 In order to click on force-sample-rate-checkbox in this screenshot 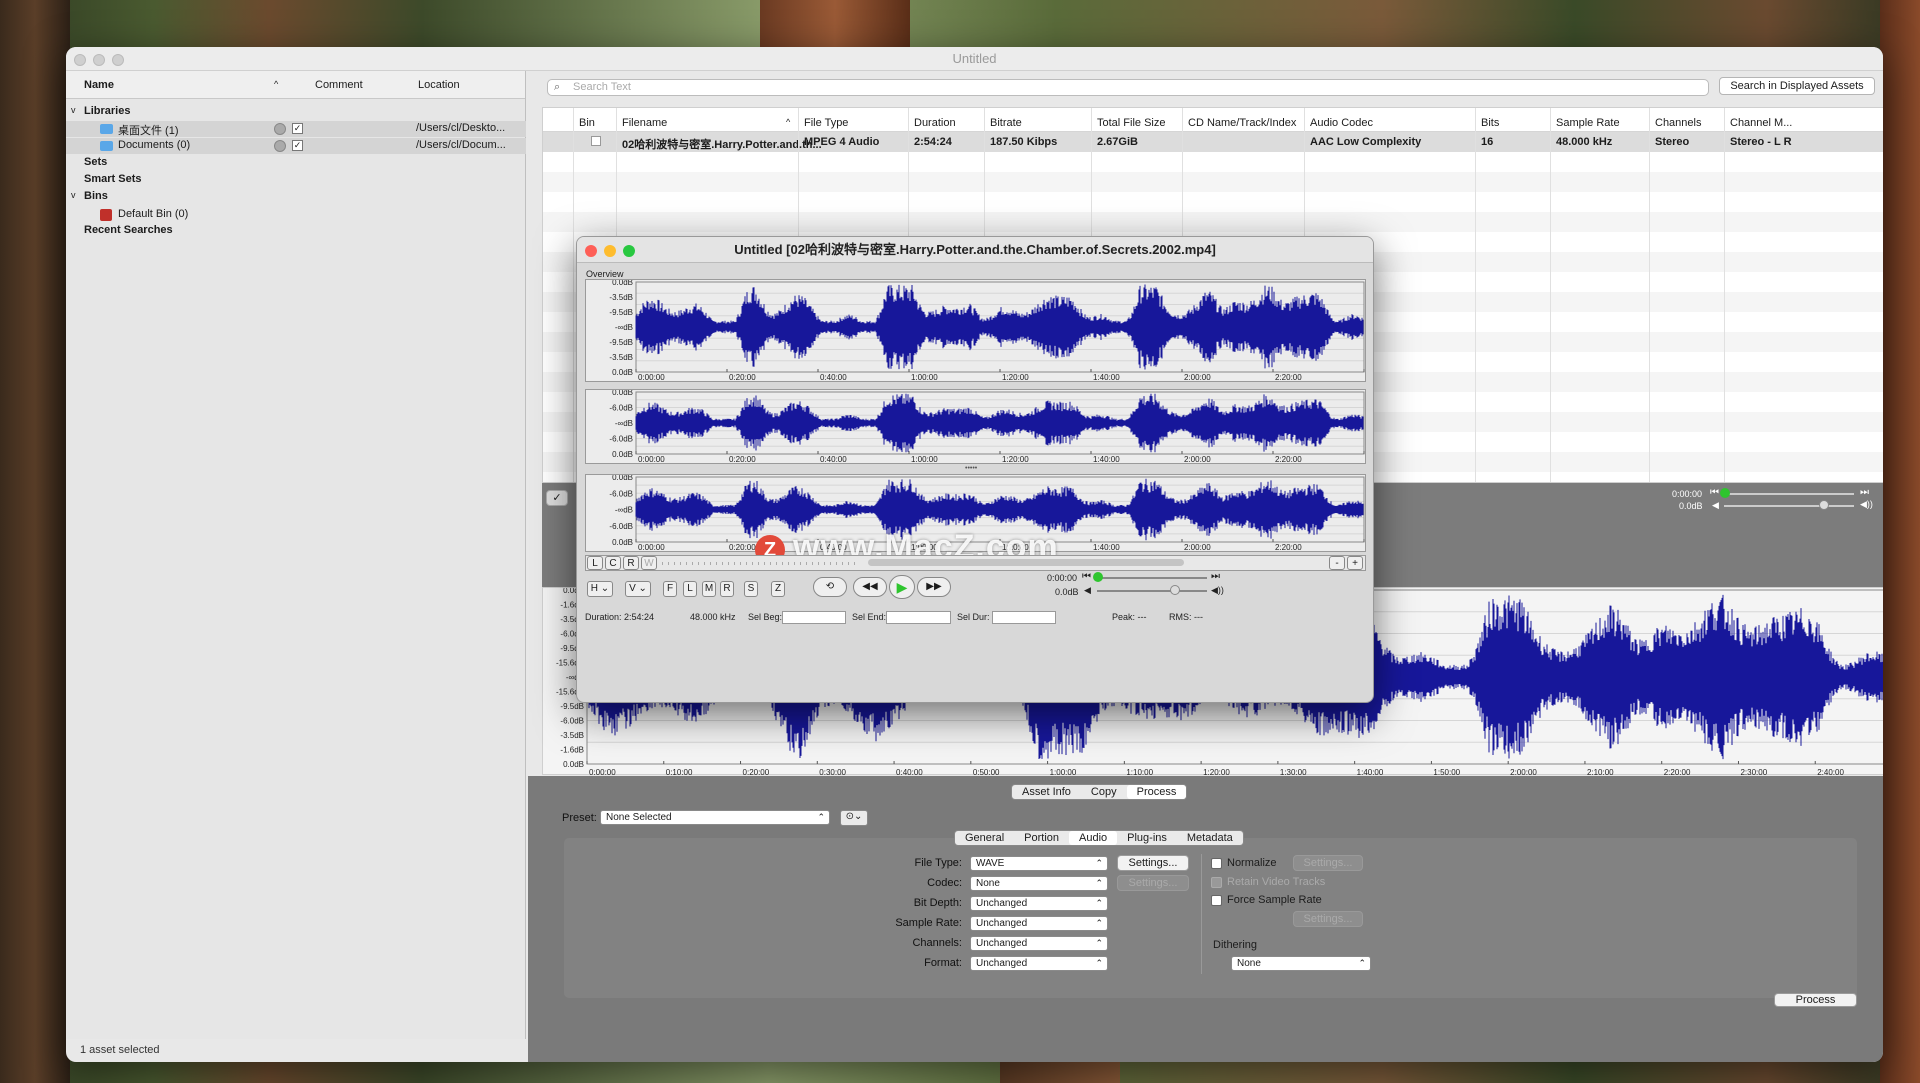, I will do `click(1216, 900)`.